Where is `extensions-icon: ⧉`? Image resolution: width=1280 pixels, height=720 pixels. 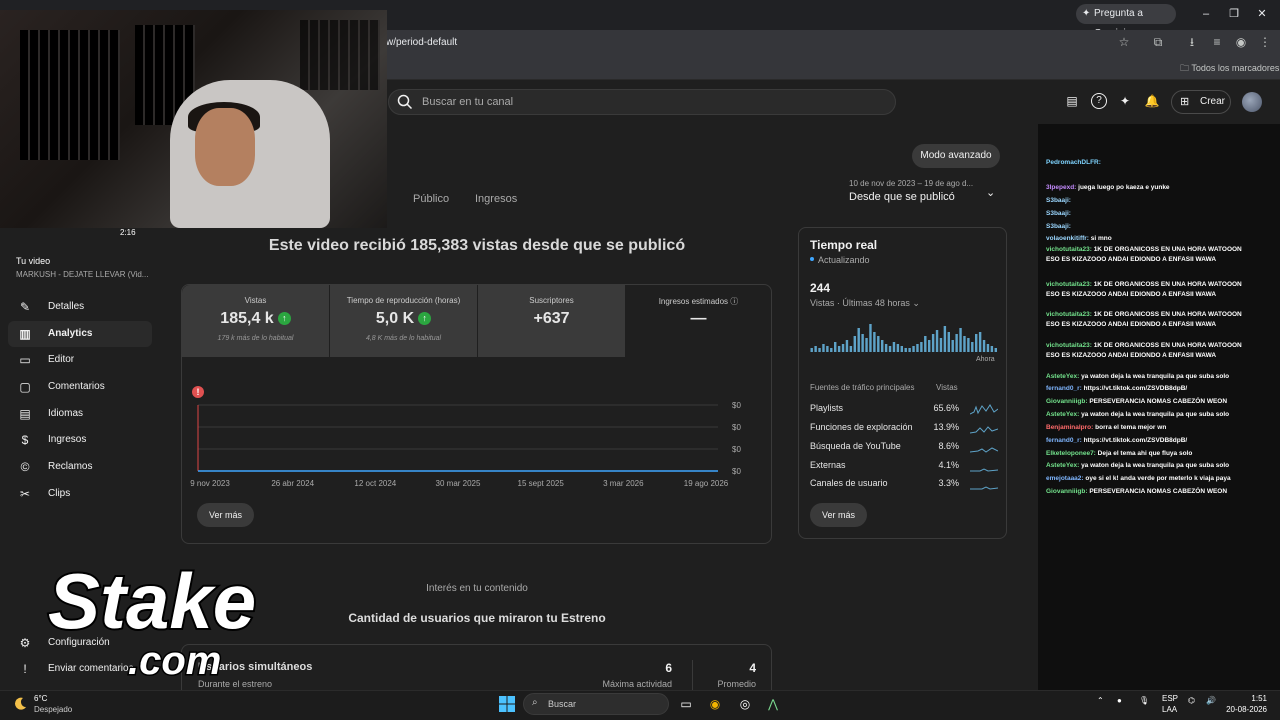 extensions-icon: ⧉ is located at coordinates (1158, 42).